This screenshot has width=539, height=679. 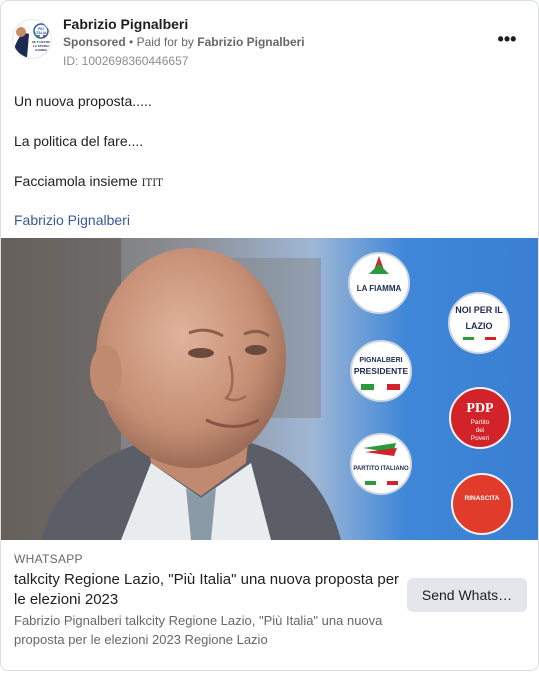 What do you see at coordinates (480, 422) in the screenshot?
I see `logo-pdp-text-2: Partito` at bounding box center [480, 422].